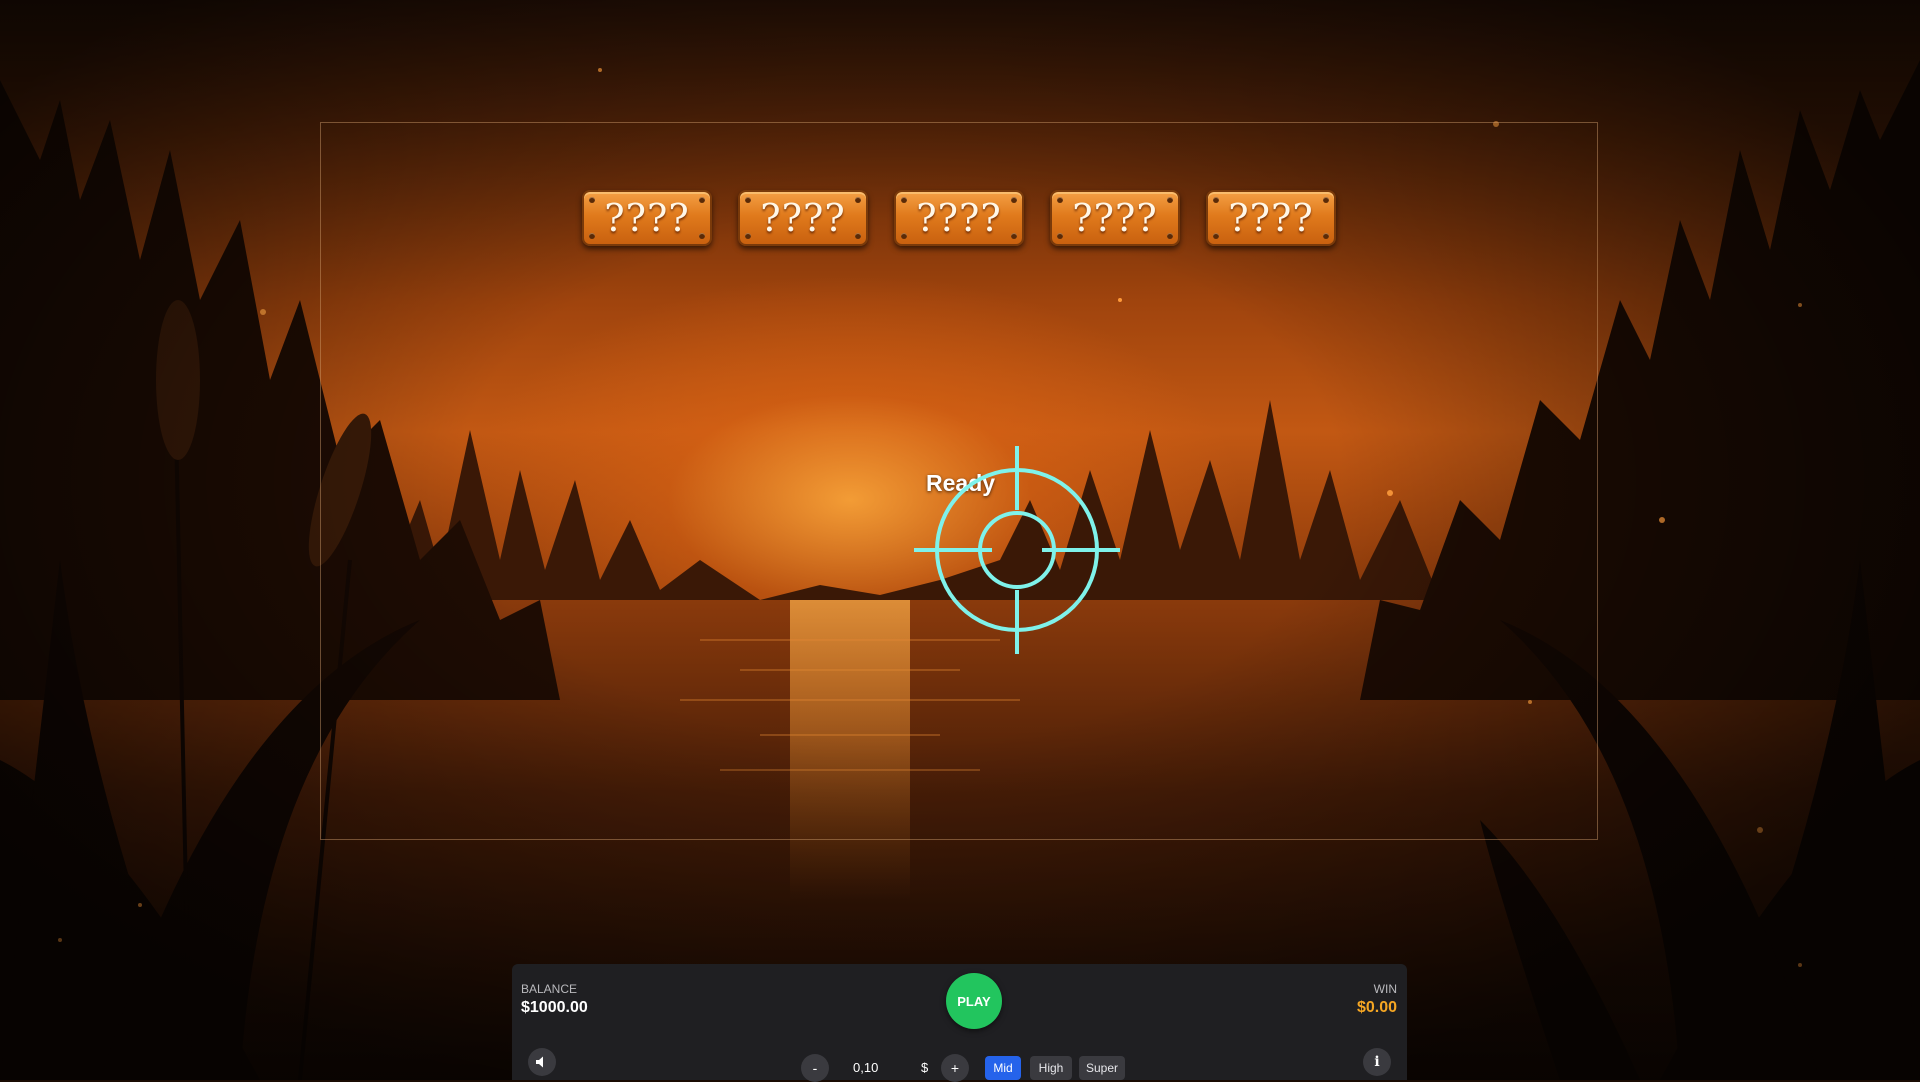 The image size is (1920, 1082). I want to click on bet-amount: 0,10 $, so click(885, 1070).